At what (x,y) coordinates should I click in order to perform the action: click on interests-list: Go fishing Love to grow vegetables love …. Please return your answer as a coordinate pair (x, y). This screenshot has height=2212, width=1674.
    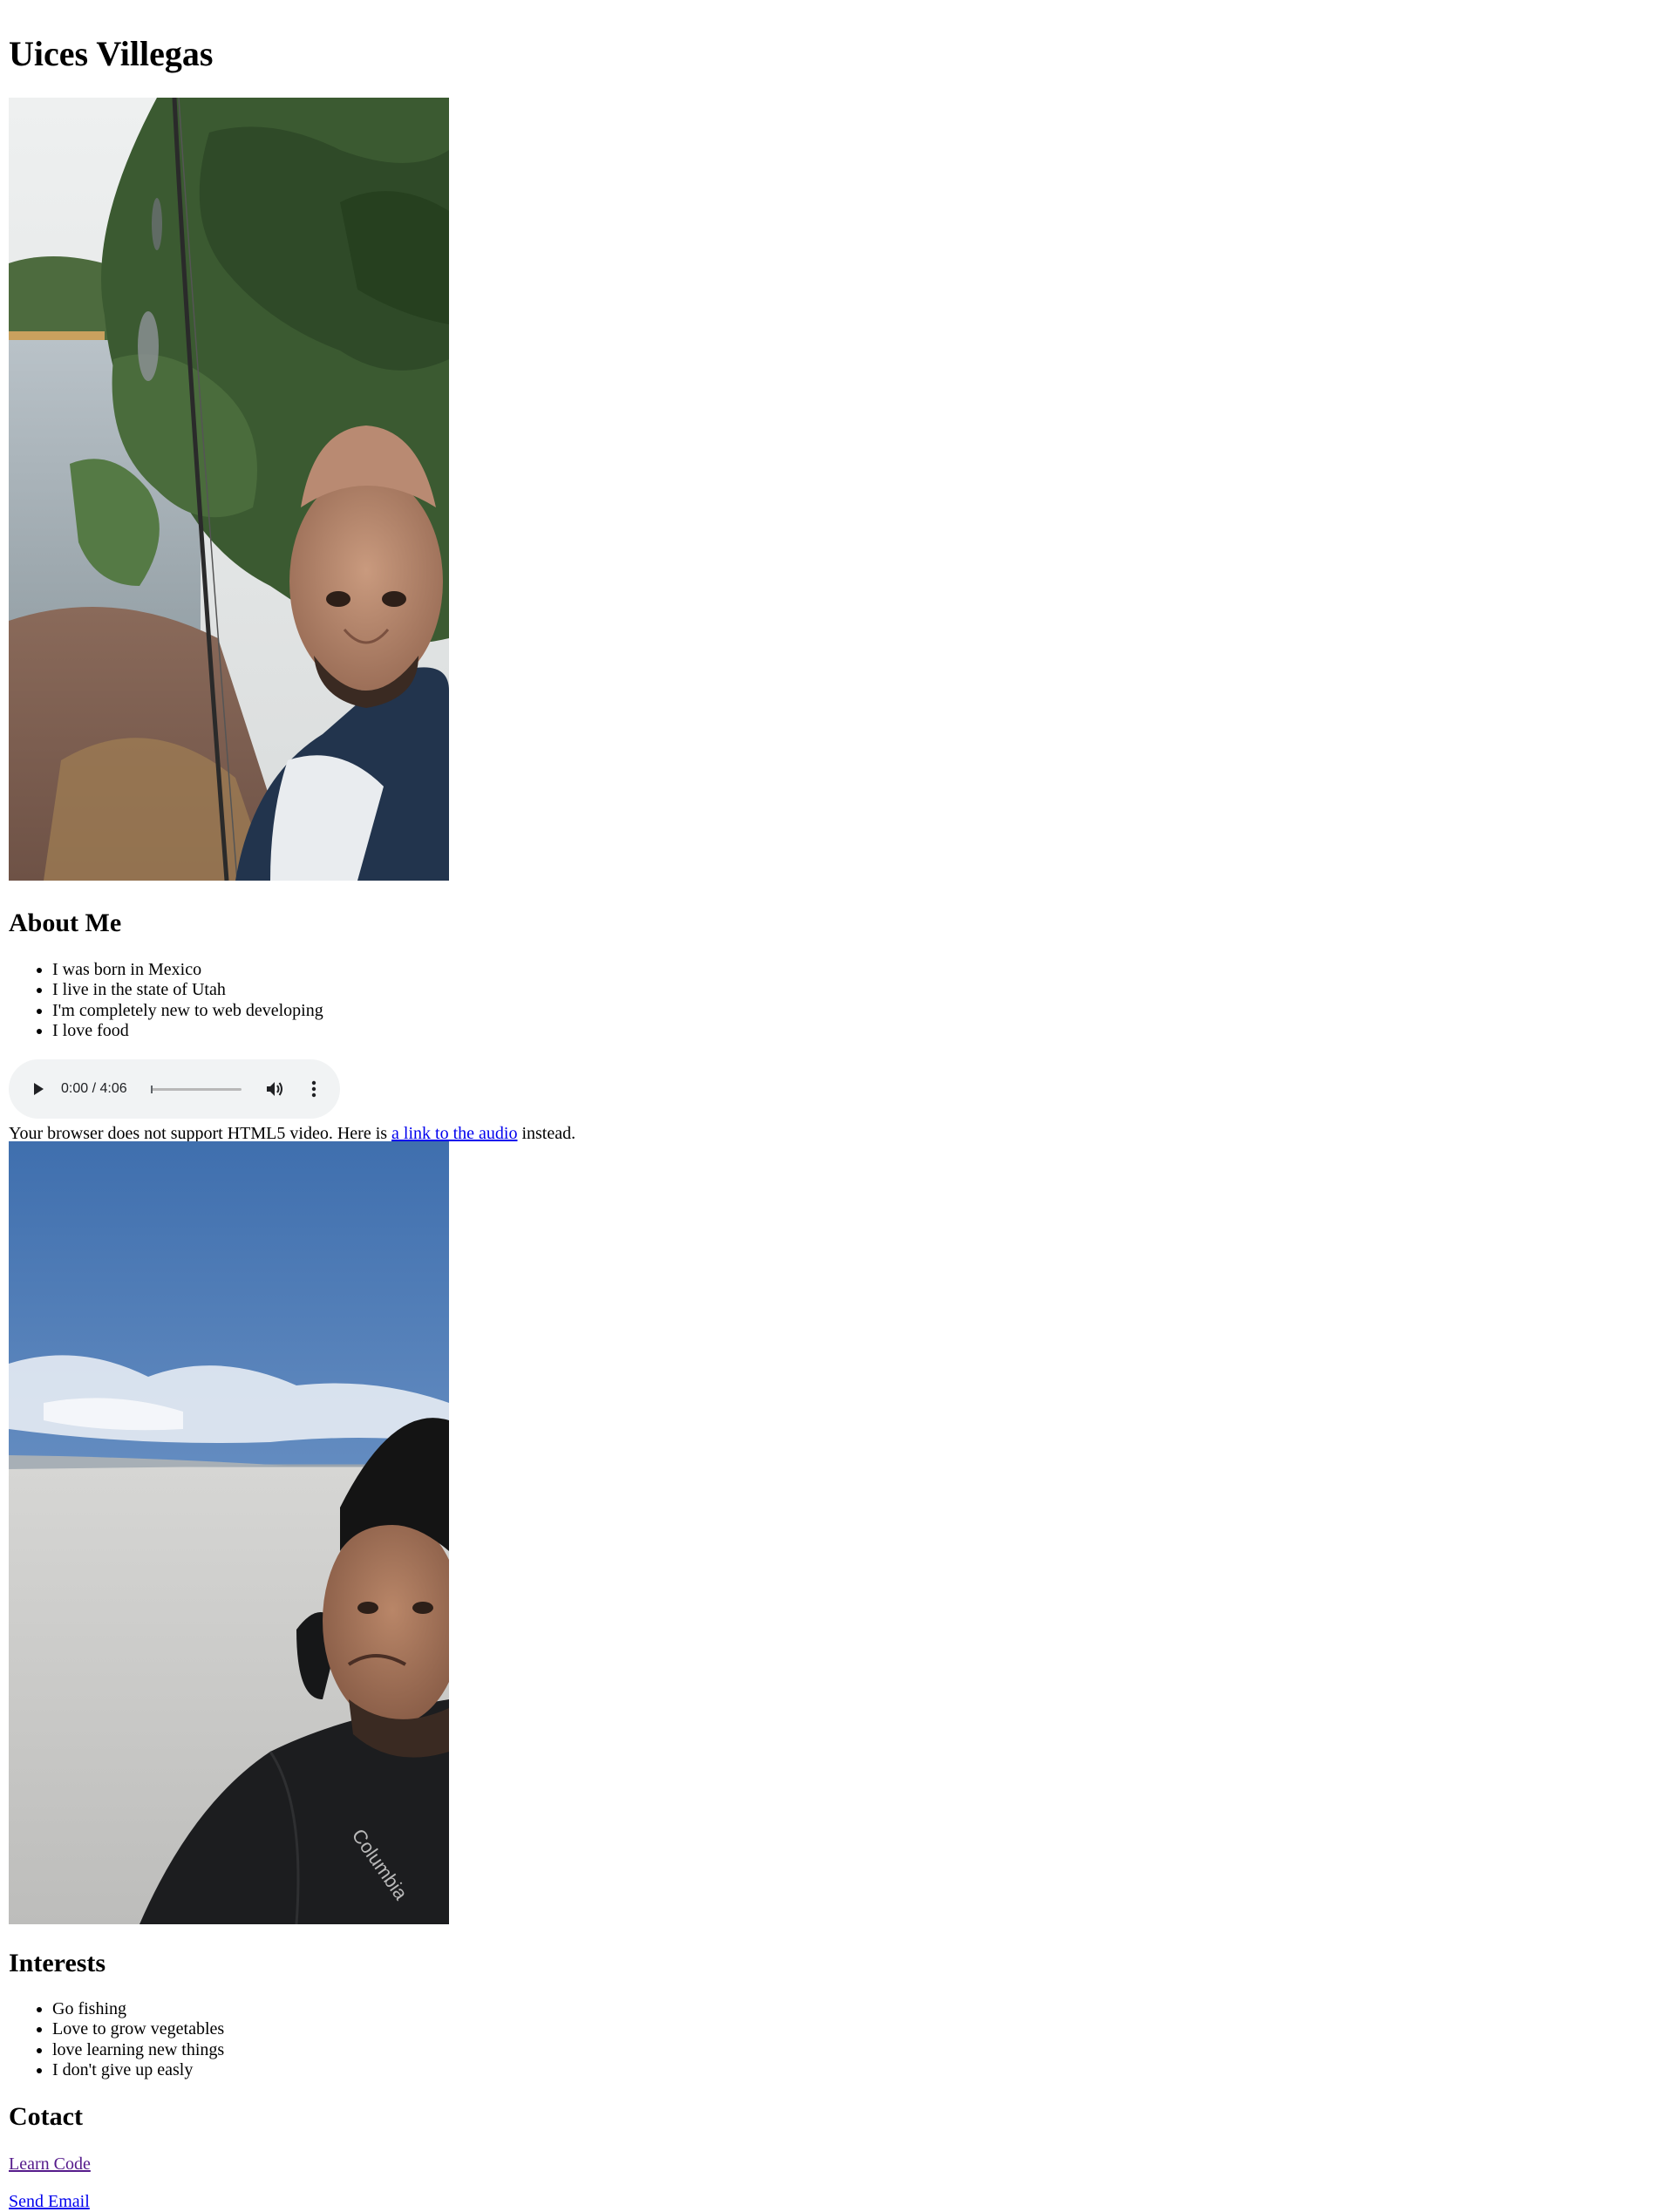
    Looking at the image, I should click on (116, 2040).